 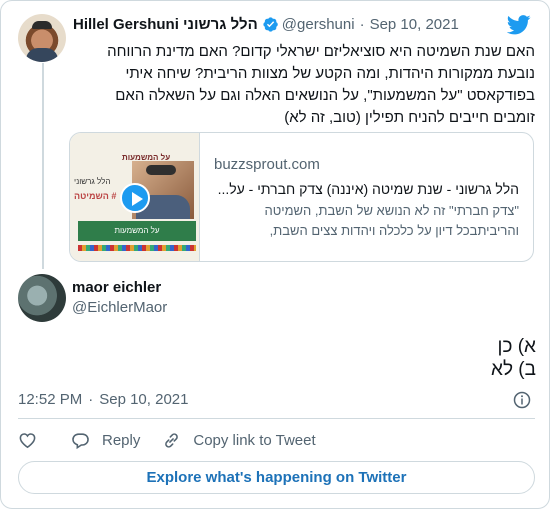 I want to click on link-icon, so click(x=172, y=440).